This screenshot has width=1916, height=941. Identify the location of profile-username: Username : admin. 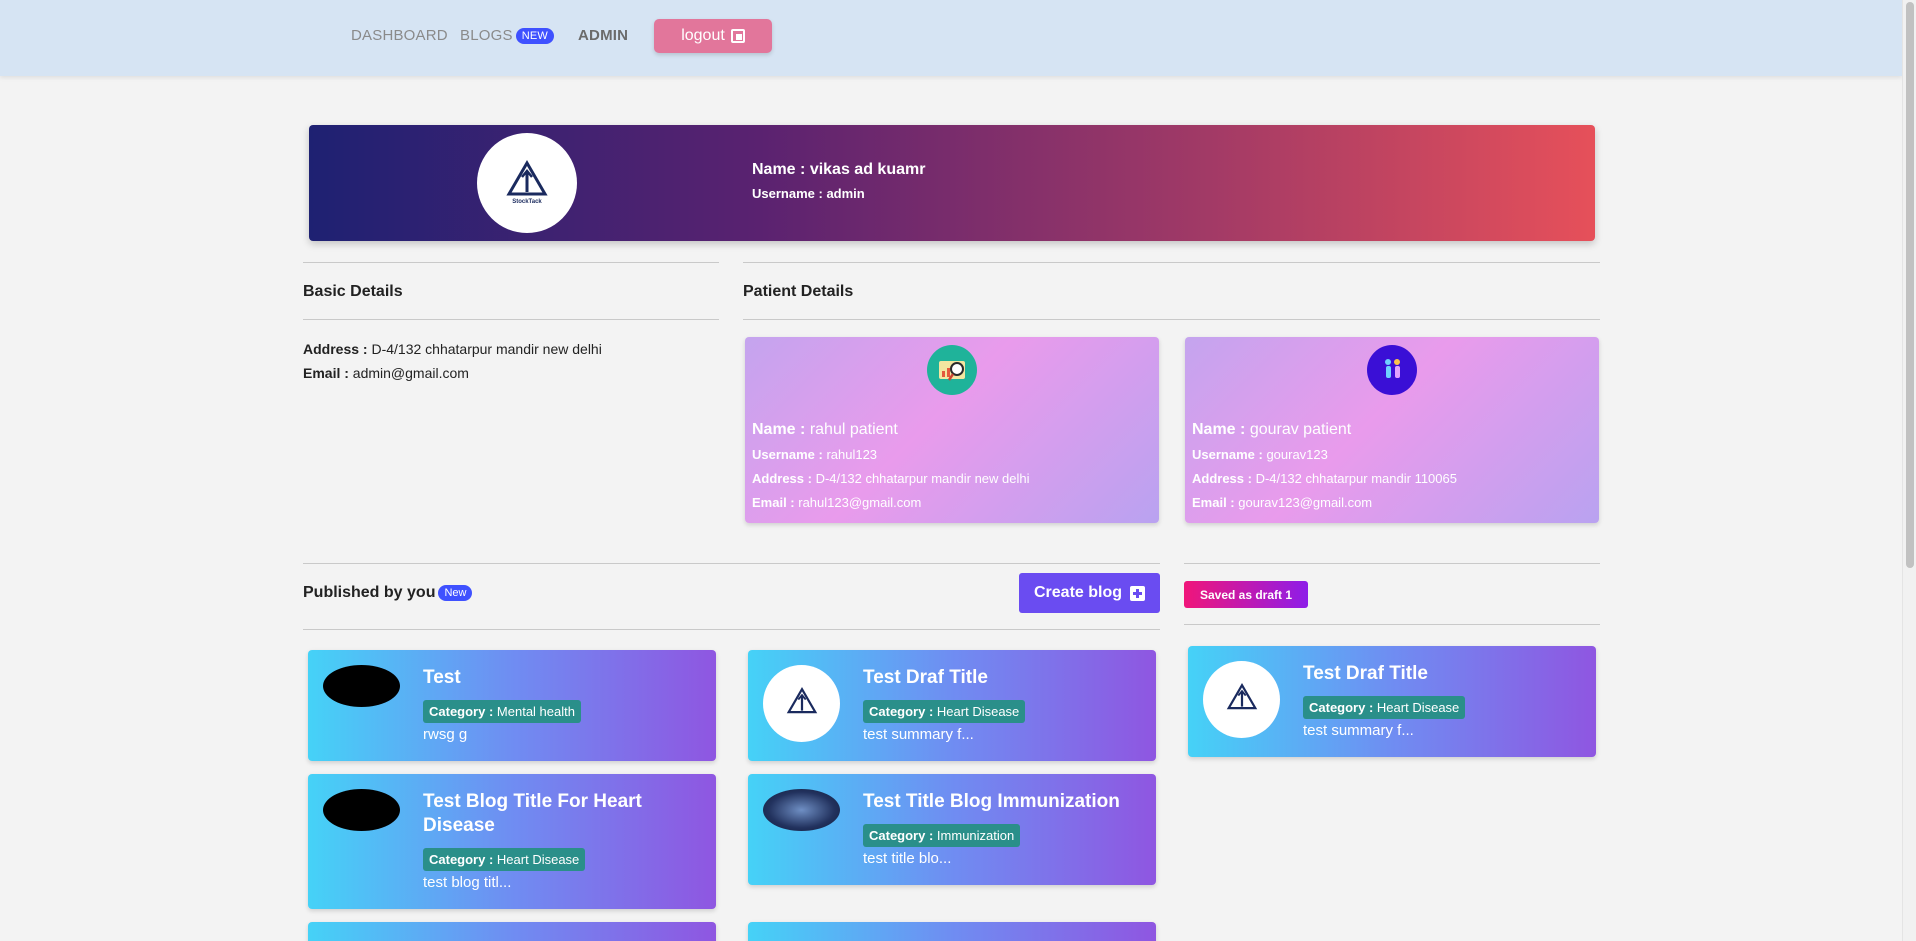
(808, 193).